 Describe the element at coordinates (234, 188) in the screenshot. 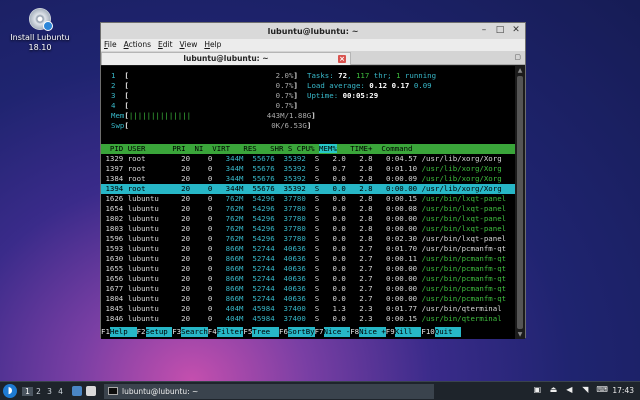

I see `cell-virt: 344M` at that location.